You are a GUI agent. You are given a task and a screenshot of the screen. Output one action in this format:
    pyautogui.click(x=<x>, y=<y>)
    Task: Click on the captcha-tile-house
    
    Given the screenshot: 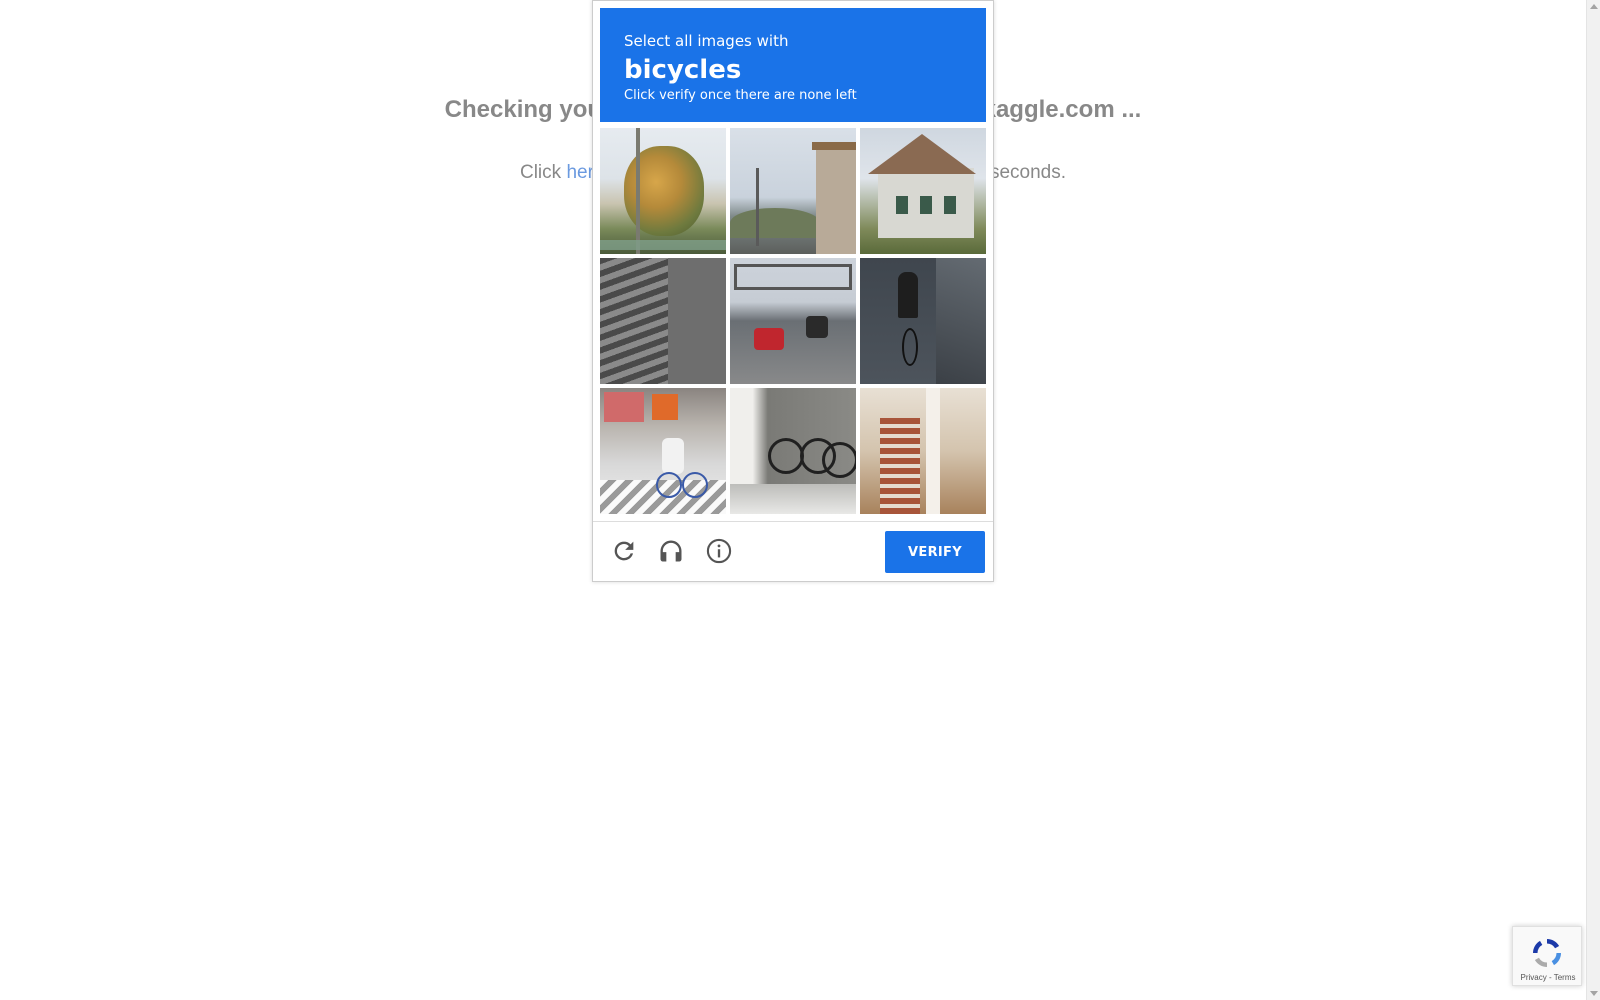 What is the action you would take?
    pyautogui.click(x=923, y=191)
    